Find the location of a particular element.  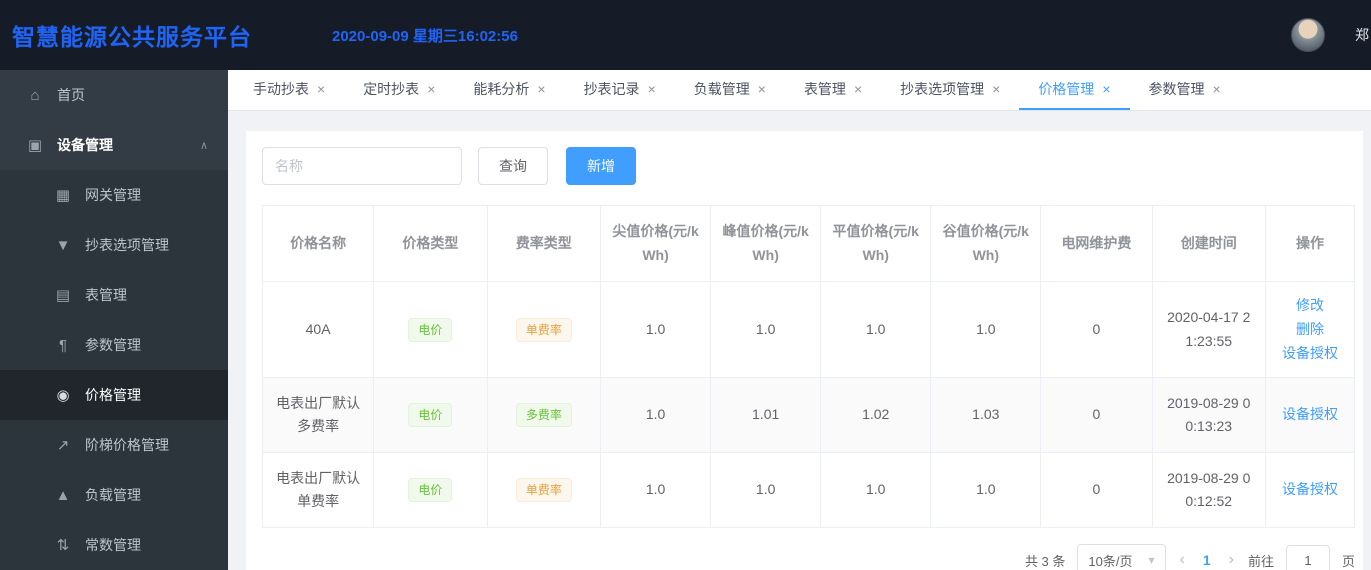

tab-load-management: 负载管理 × is located at coordinates (730, 90).